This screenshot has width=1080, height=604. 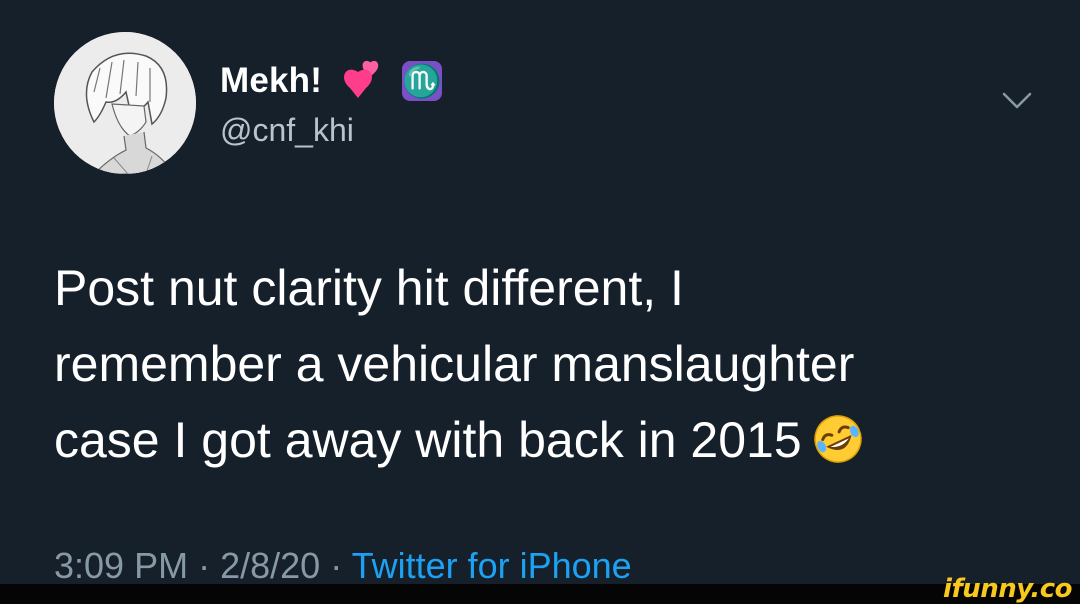 What do you see at coordinates (837, 439) in the screenshot?
I see `rofl-emoji-icon` at bounding box center [837, 439].